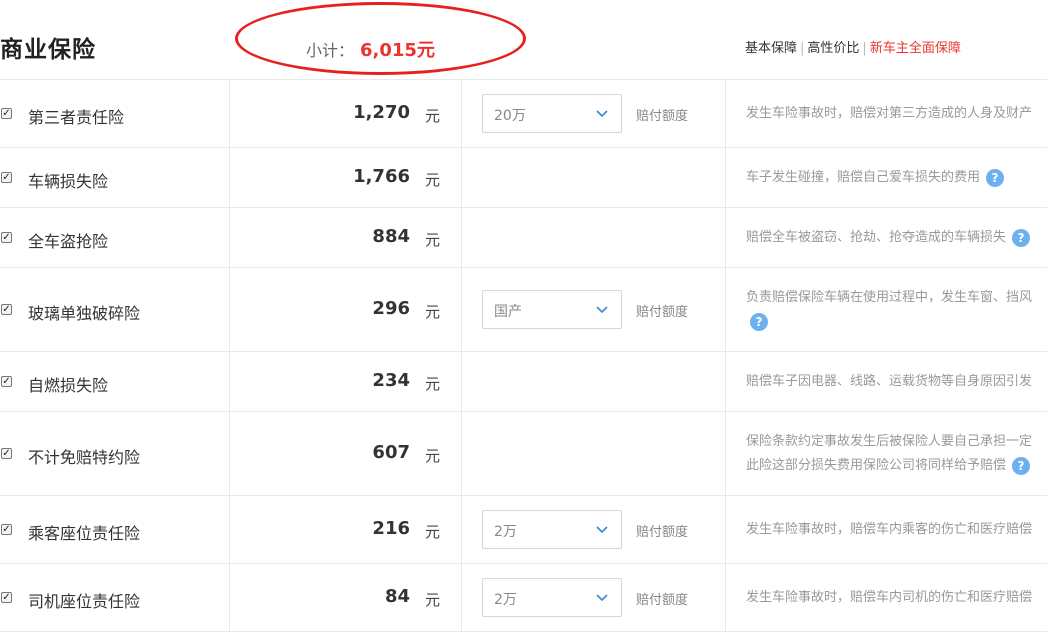 This screenshot has height=638, width=1047. What do you see at coordinates (68, 385) in the screenshot?
I see `insurance-name: 自燃损失险` at bounding box center [68, 385].